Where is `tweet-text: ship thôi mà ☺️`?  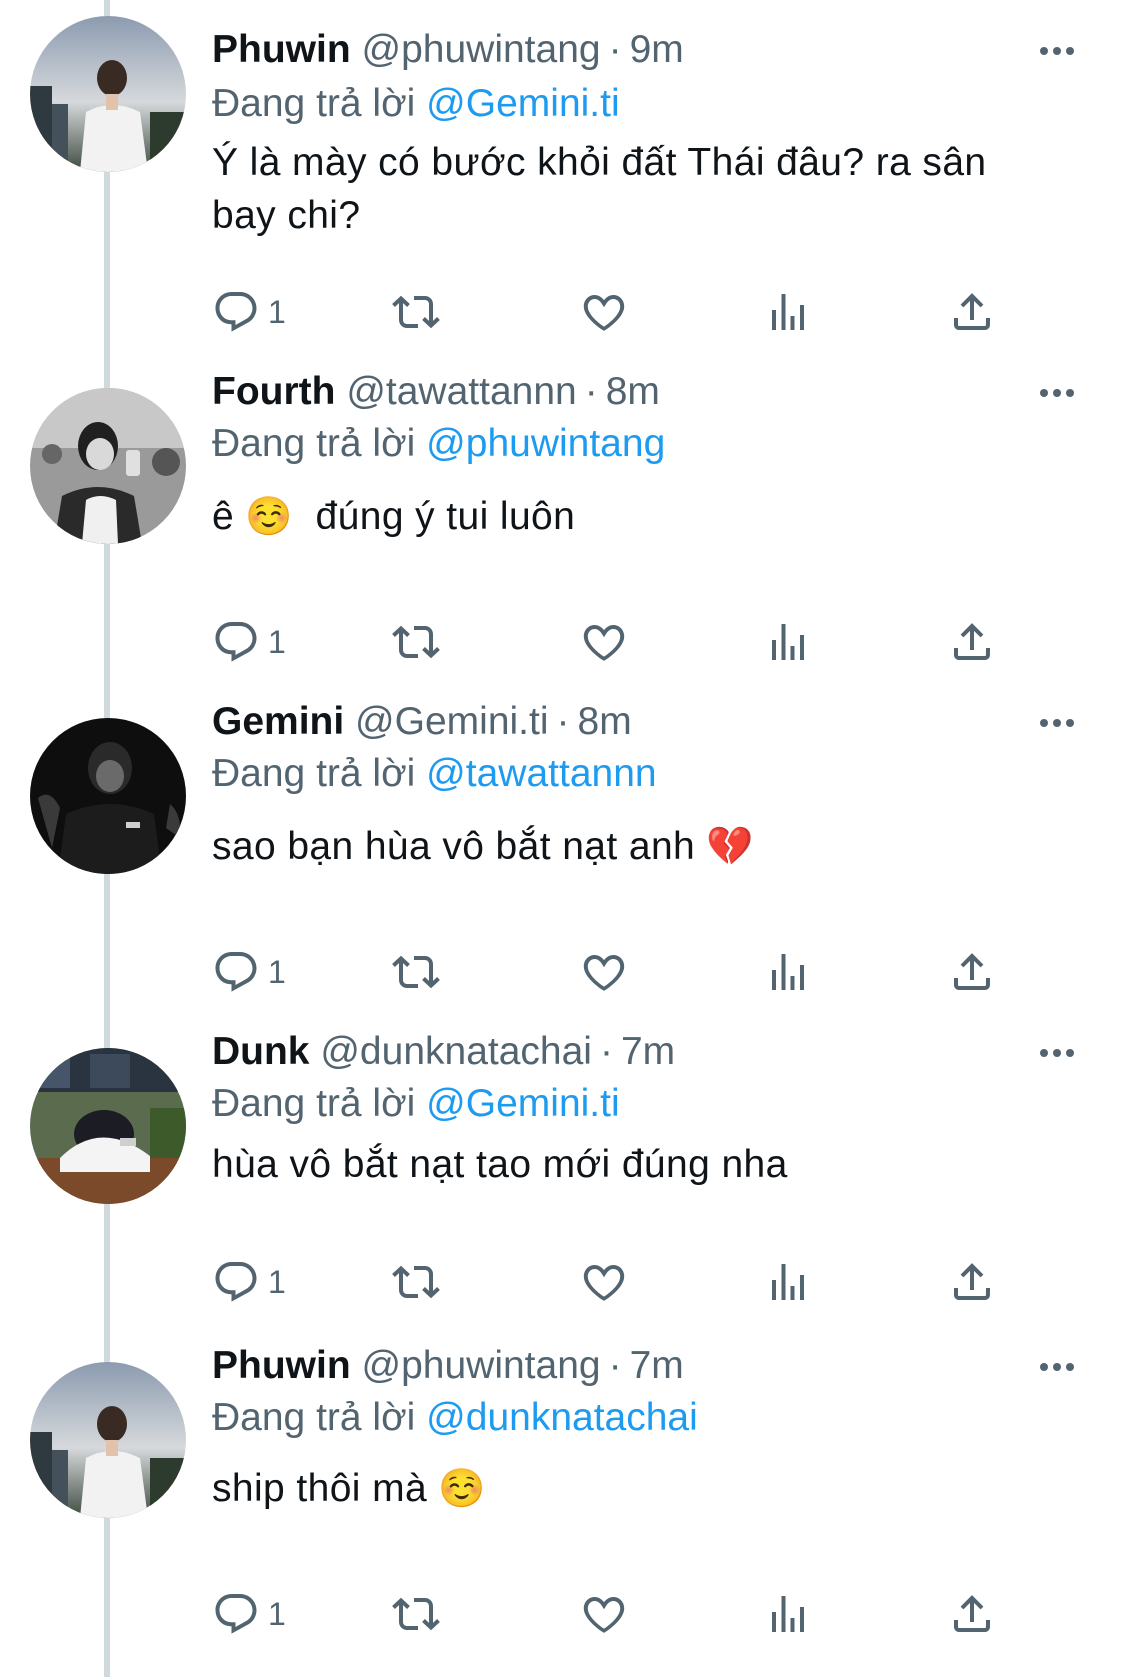 tweet-text: ship thôi mà ☺️ is located at coordinates (642, 1489).